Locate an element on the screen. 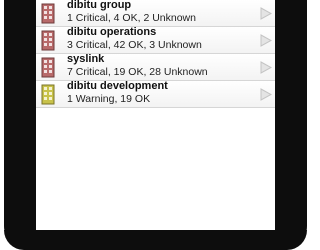 The height and width of the screenshot is (250, 320). list-item-dibitu-development: dibitu development 1 Warning, 19 OK is located at coordinates (155, 94).